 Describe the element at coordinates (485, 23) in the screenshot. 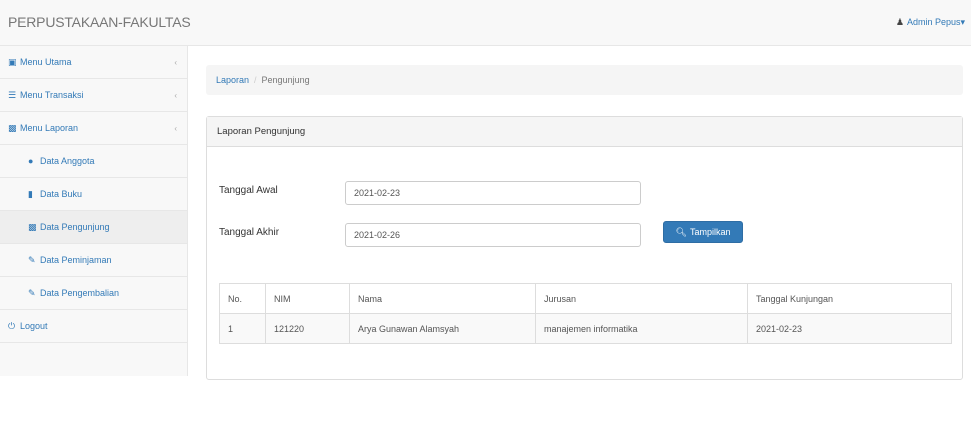

I see `top-navbar: PERPUSTAKAAN-FAKULTAS ♟ Admin Pepus▾` at that location.